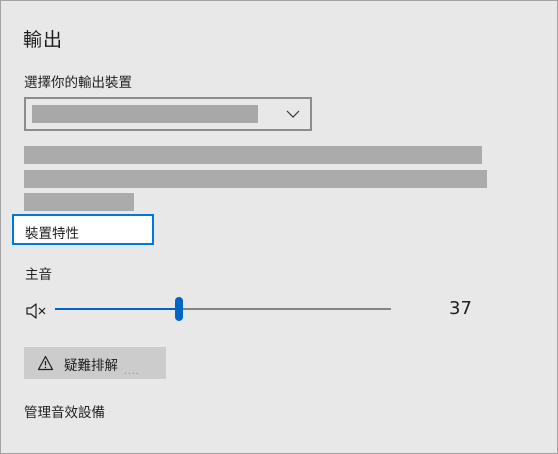 The image size is (558, 454). I want to click on redacted-device-name, so click(145, 114).